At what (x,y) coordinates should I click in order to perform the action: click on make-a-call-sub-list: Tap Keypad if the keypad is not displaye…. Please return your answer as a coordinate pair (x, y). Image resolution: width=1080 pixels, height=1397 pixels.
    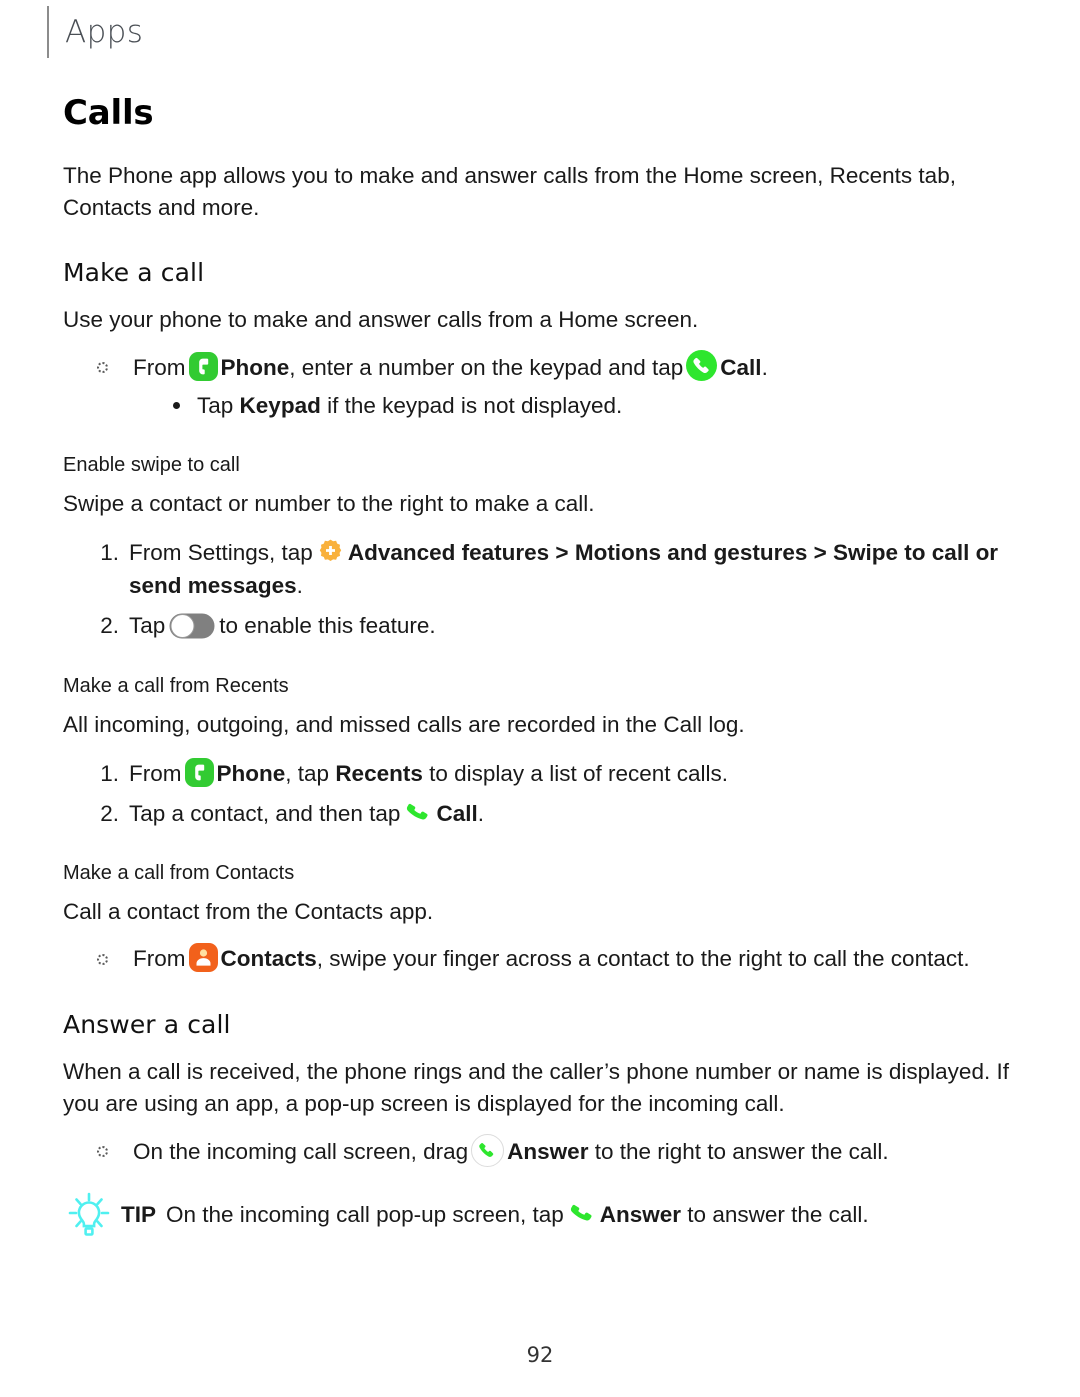
    Looking at the image, I should click on (573, 405).